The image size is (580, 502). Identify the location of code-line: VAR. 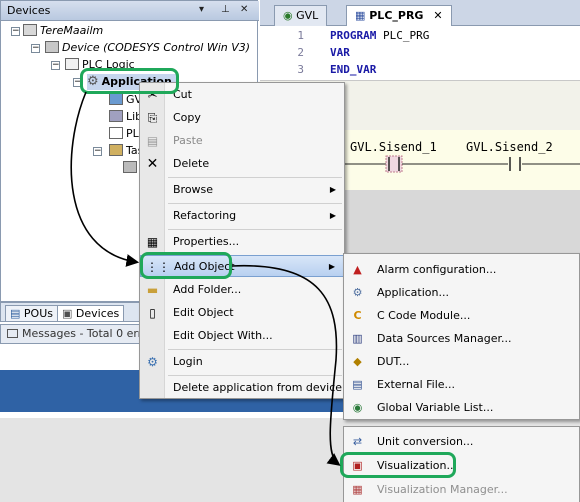
(340, 52).